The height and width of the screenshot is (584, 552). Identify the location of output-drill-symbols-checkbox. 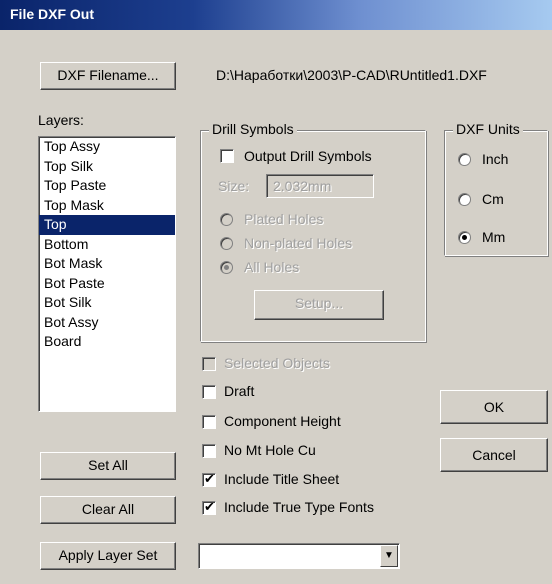
(227, 156).